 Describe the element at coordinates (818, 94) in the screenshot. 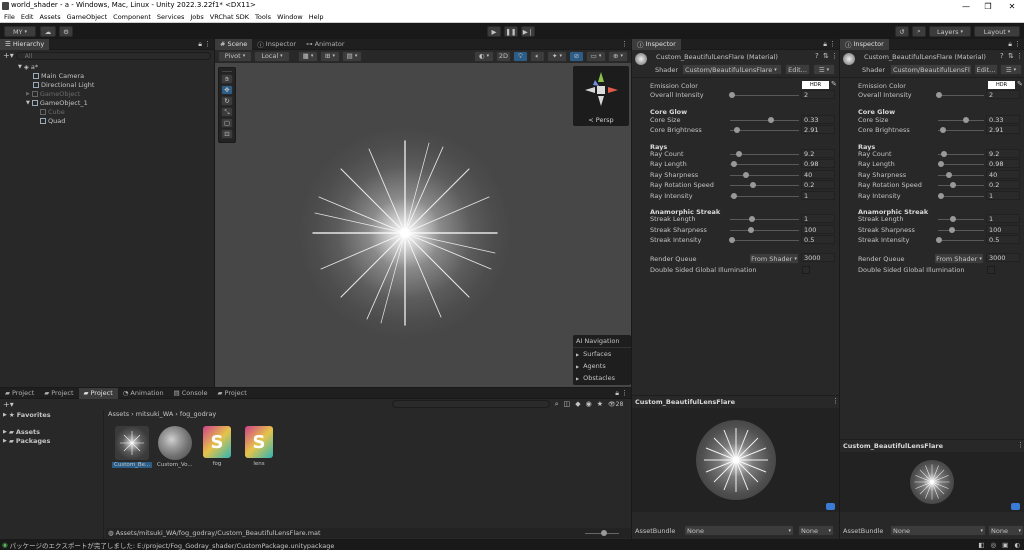

I see `overall-intensity-value: 2` at that location.